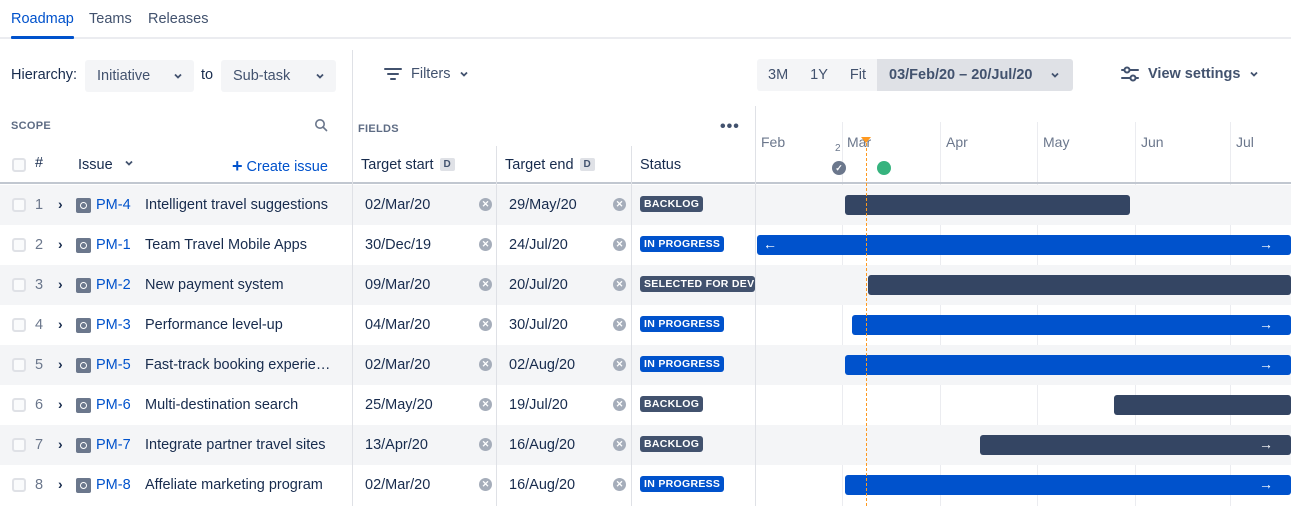 This screenshot has height=506, width=1291. What do you see at coordinates (19, 165) in the screenshot?
I see `select-all-checkbox` at bounding box center [19, 165].